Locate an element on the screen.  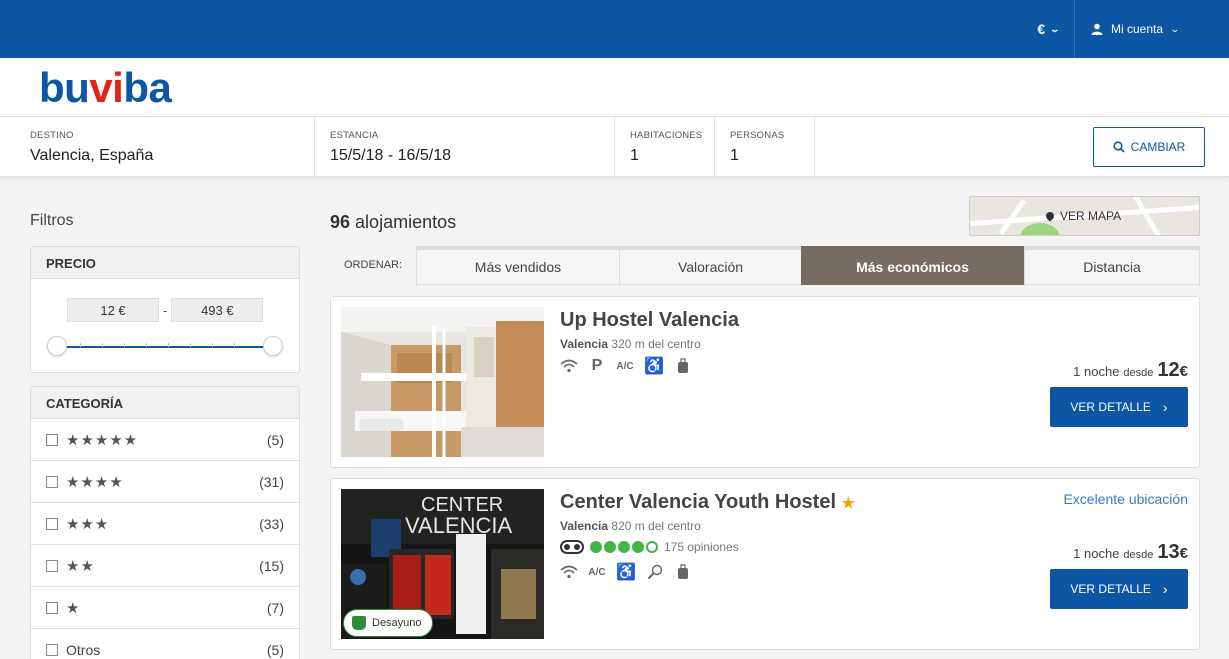
field-label: ESTANCIA is located at coordinates (354, 135).